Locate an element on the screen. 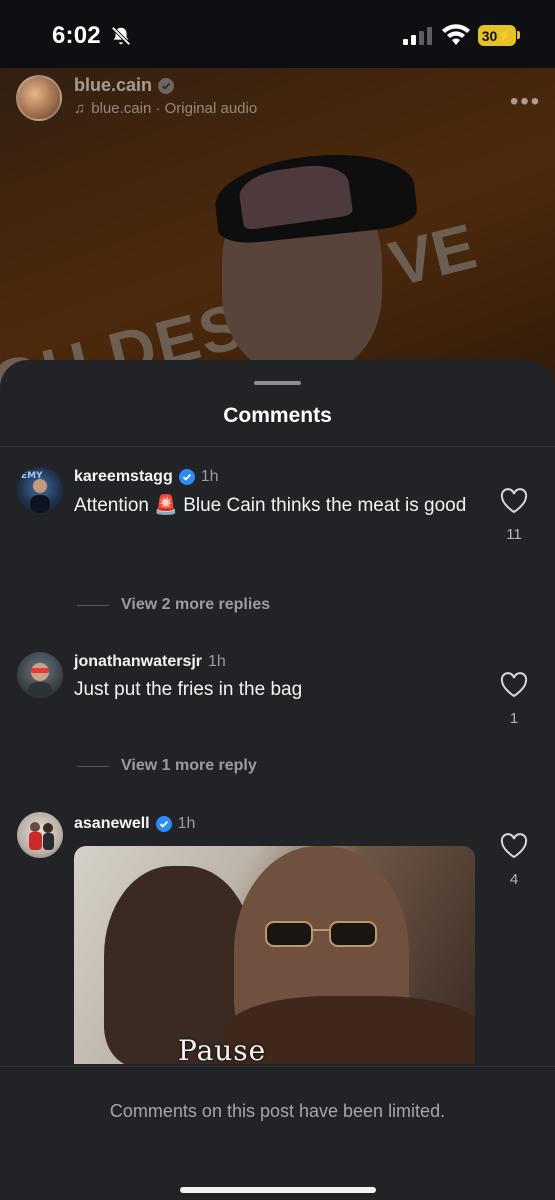 This screenshot has width=555, height=1200. music-note-icon: ♫ is located at coordinates (80, 108).